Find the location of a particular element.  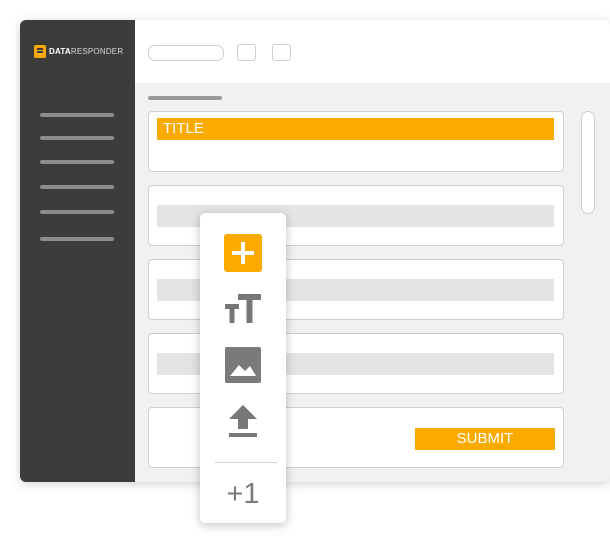

image-tool-button is located at coordinates (243, 365).